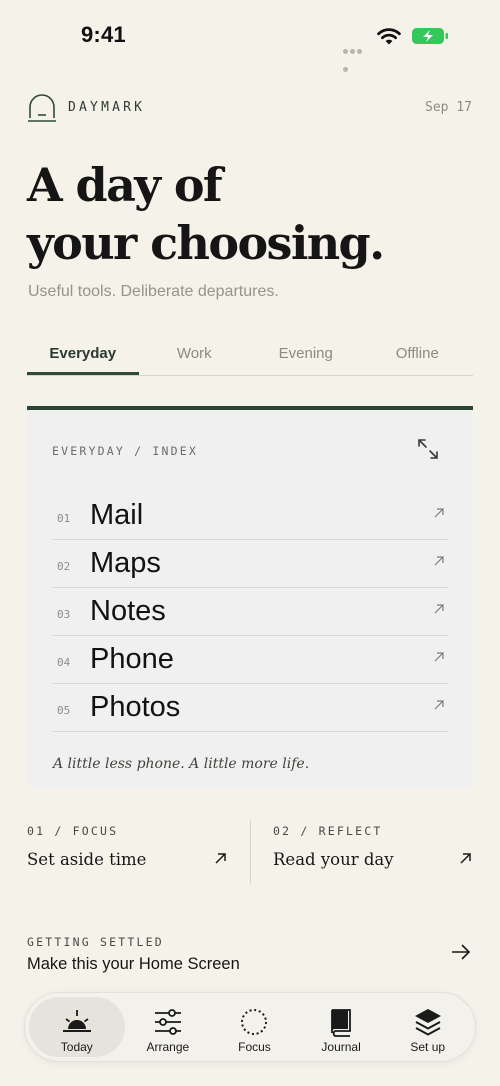  What do you see at coordinates (128, 611) in the screenshot?
I see `app-name: Notes` at bounding box center [128, 611].